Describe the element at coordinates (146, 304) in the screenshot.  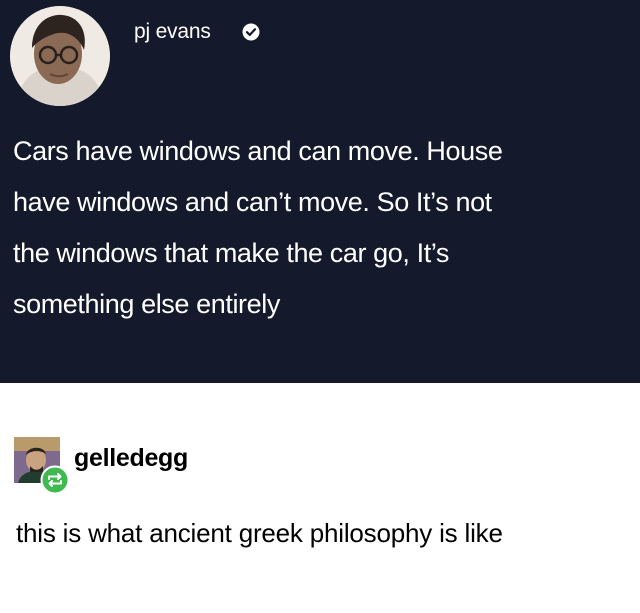
I see `tweet-text-line: something else entirely` at that location.